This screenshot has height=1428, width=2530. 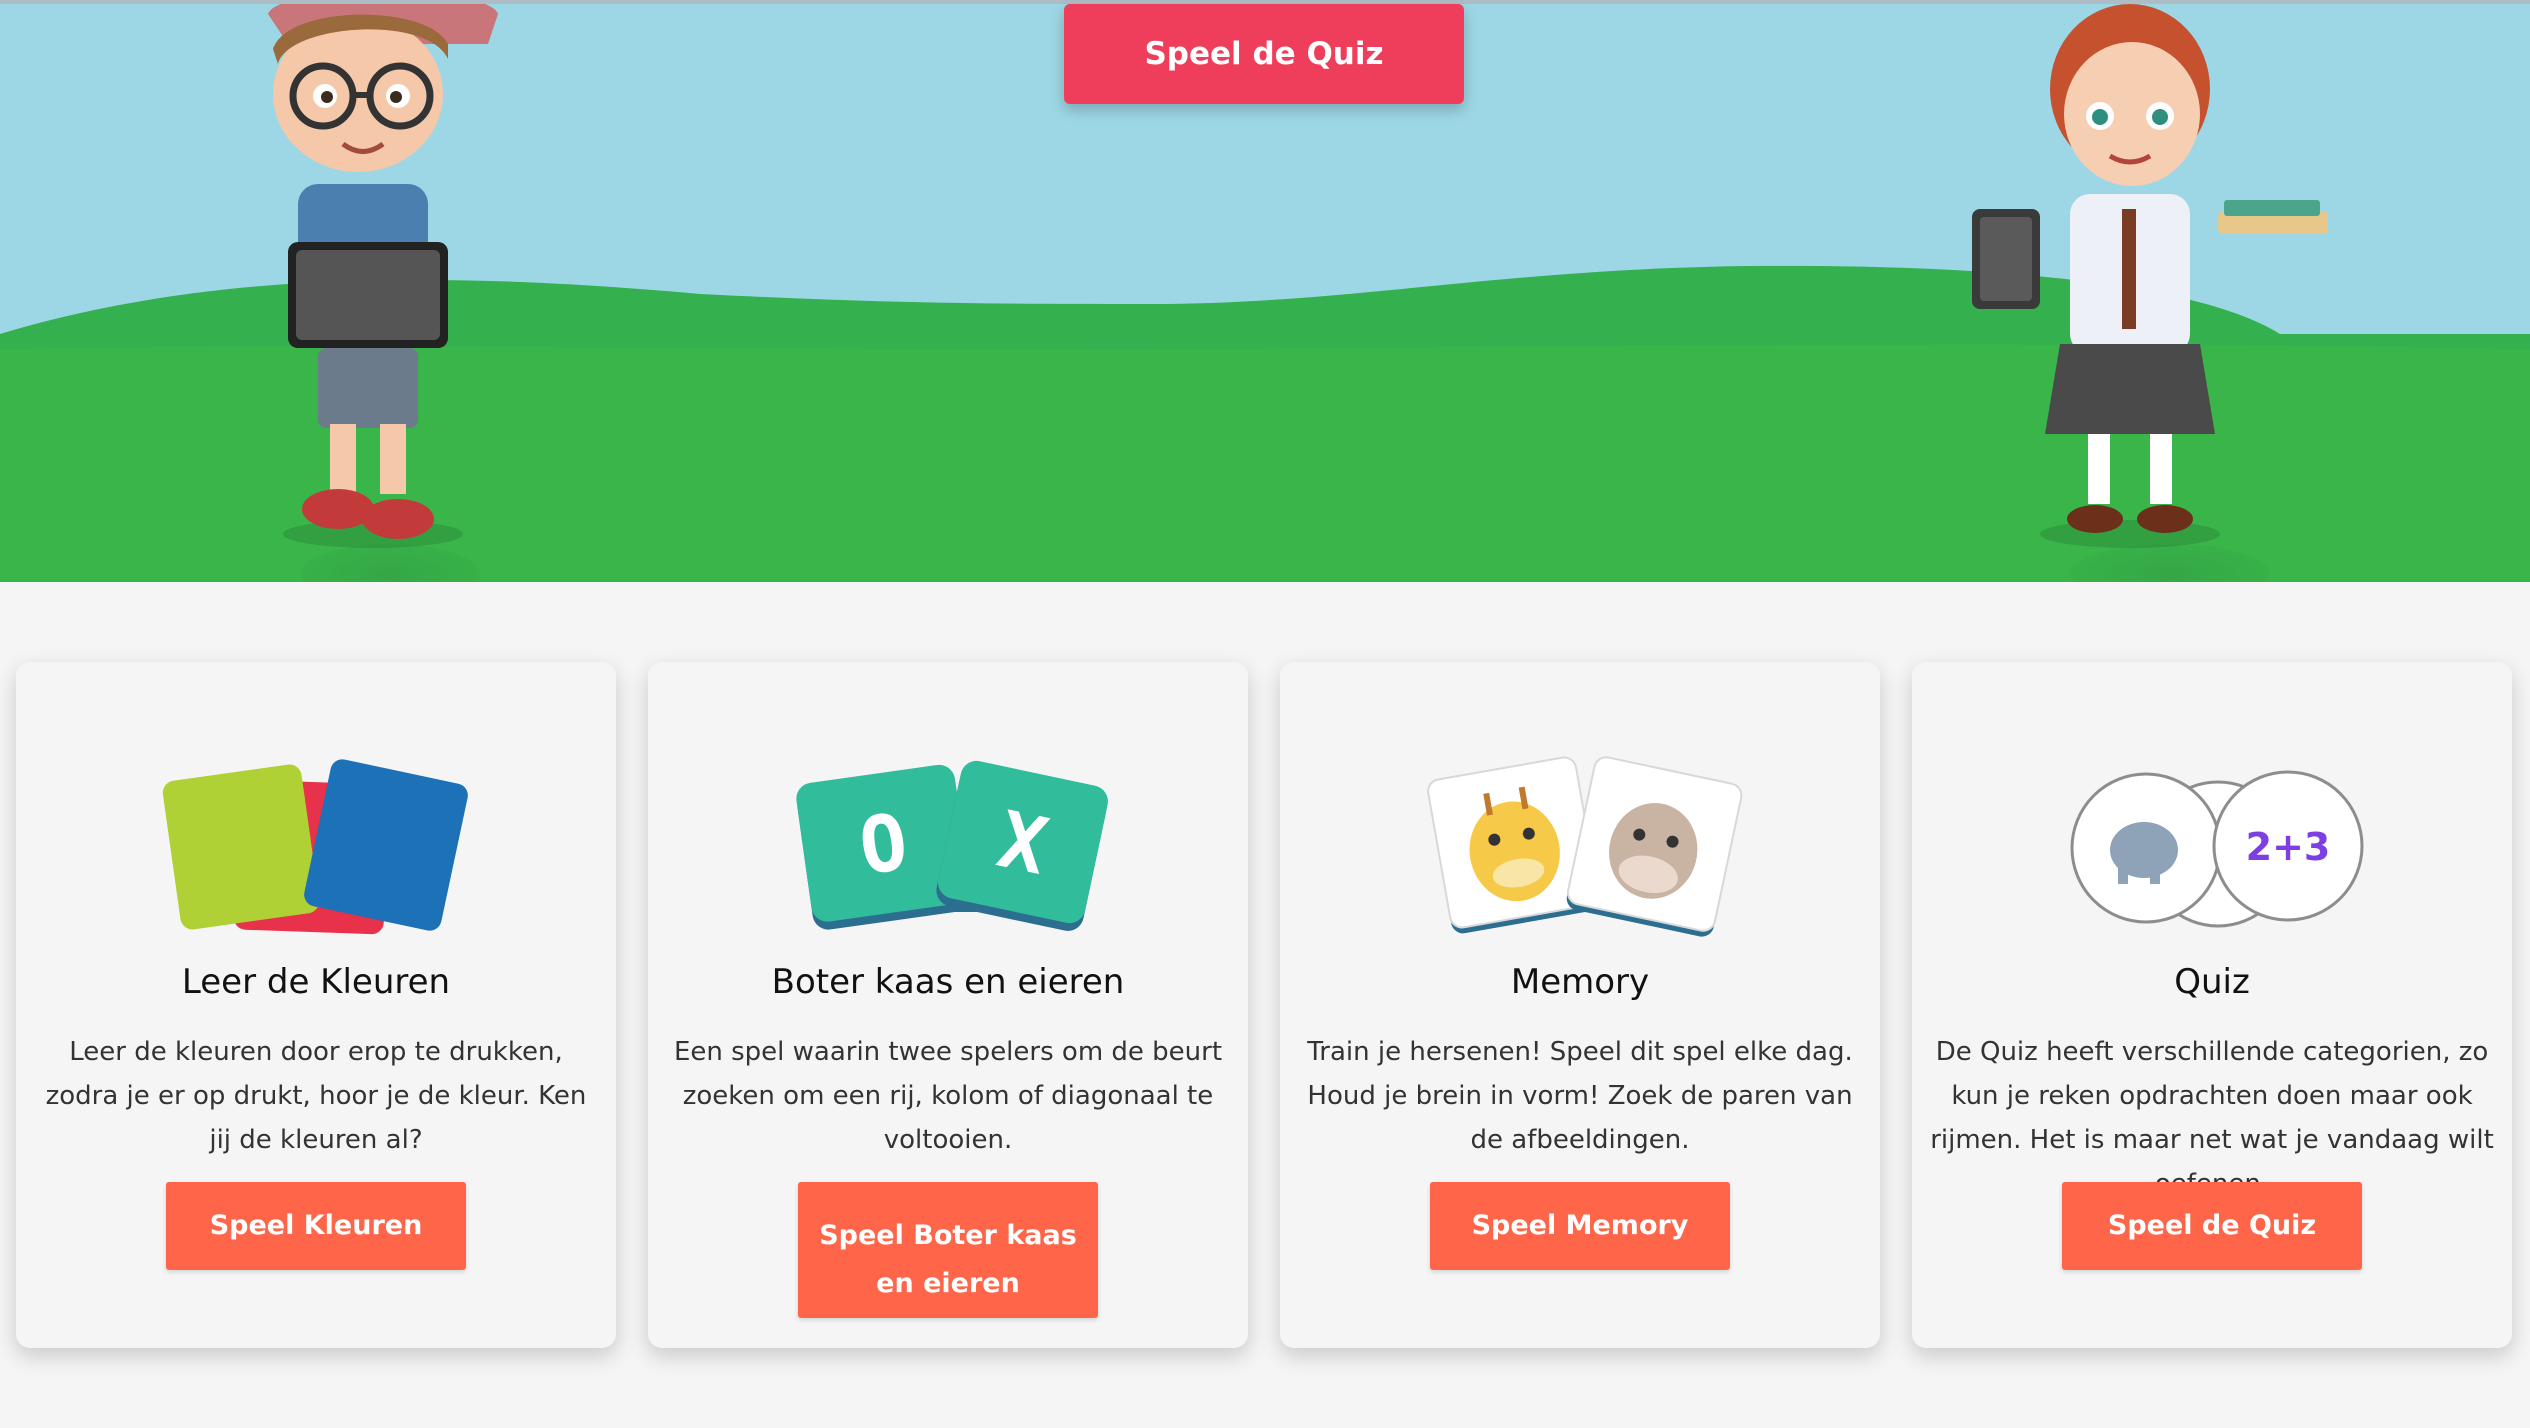 I want to click on play-quiz-button: Speel de Quiz, so click(x=2212, y=1226).